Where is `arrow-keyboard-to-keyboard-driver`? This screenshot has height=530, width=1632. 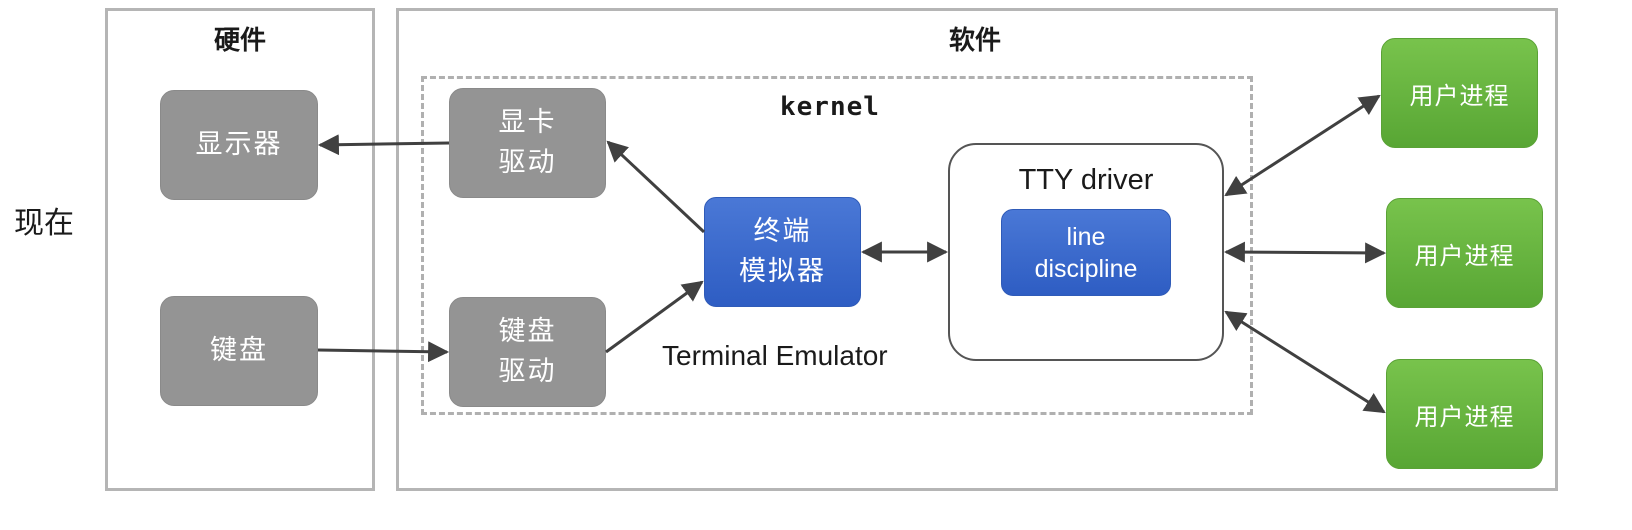
arrow-keyboard-to-keyboard-driver is located at coordinates (383, 352).